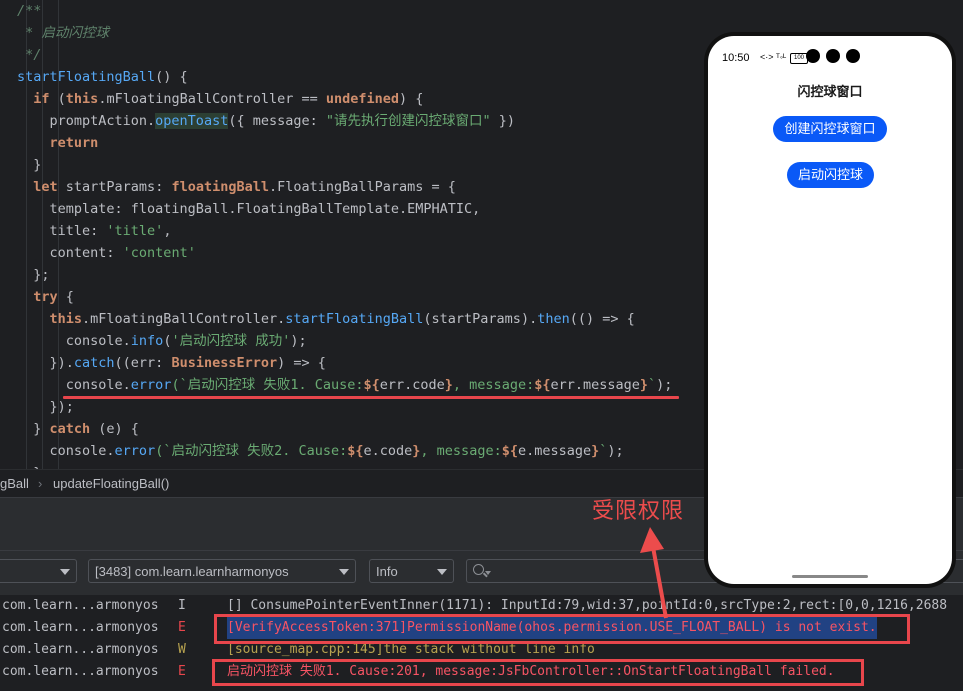 The width and height of the screenshot is (963, 691). I want to click on code-token: try, so click(45, 297).